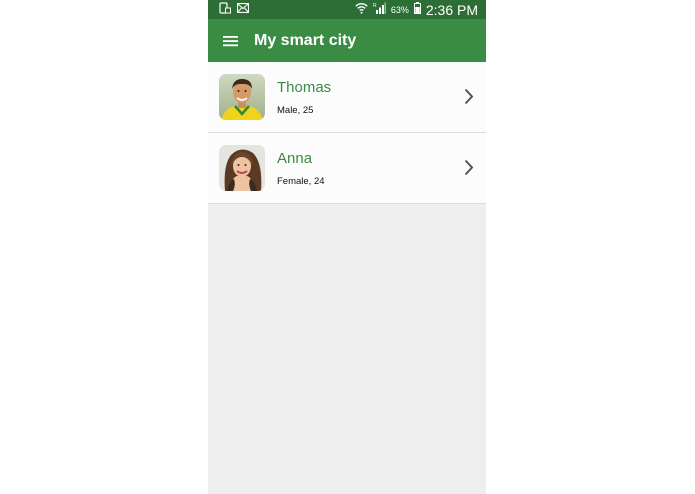  I want to click on clock: 2:36 PM, so click(451, 9).